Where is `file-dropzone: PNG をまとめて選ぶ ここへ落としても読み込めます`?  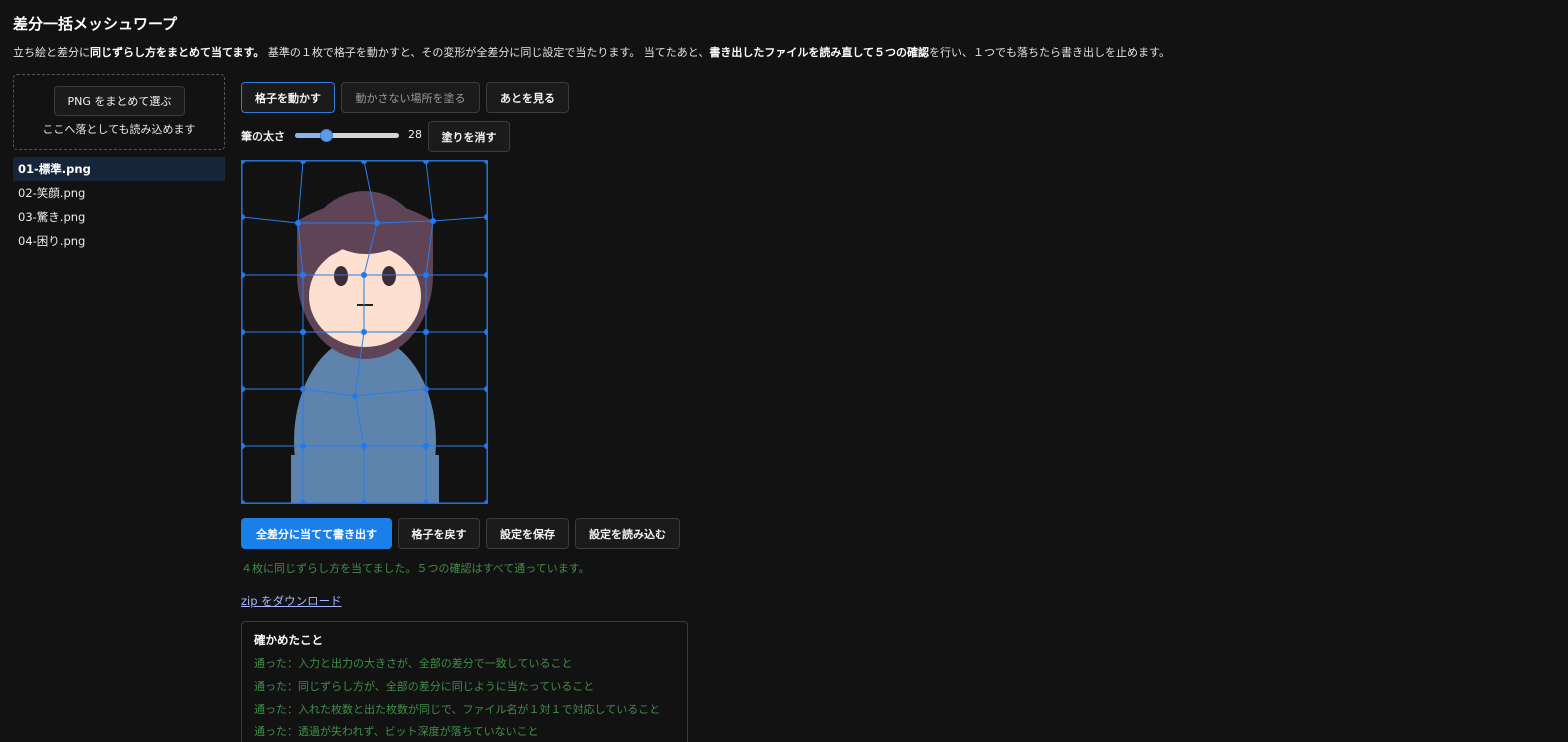
file-dropzone: PNG をまとめて選ぶ ここへ落としても読み込めます is located at coordinates (119, 112).